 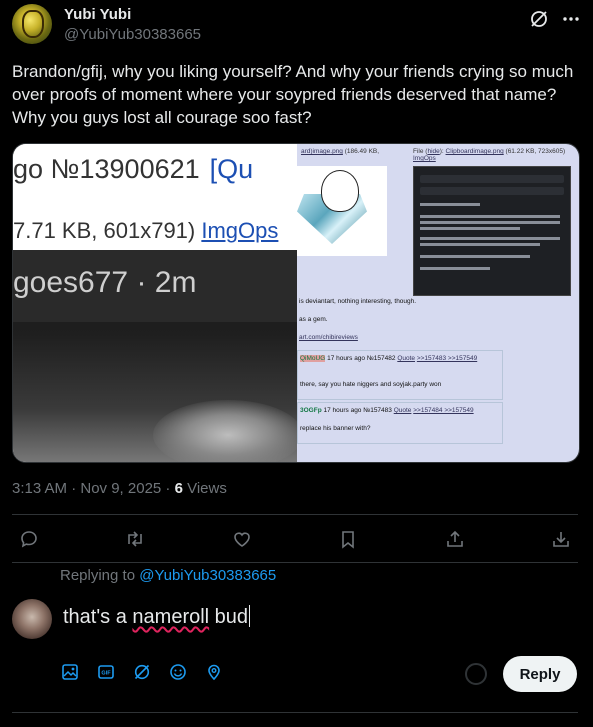 I want to click on current-user-avatar, so click(x=32, y=619).